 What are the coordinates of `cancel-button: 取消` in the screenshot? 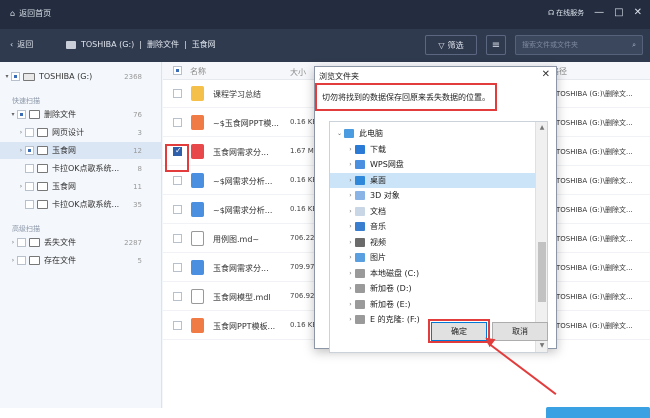 It's located at (520, 331).